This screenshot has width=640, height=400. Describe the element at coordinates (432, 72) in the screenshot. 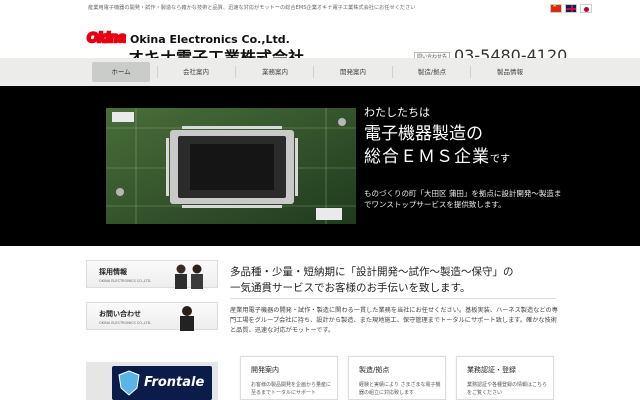

I see `nav-item-manufacturing: 製造/拠点` at that location.